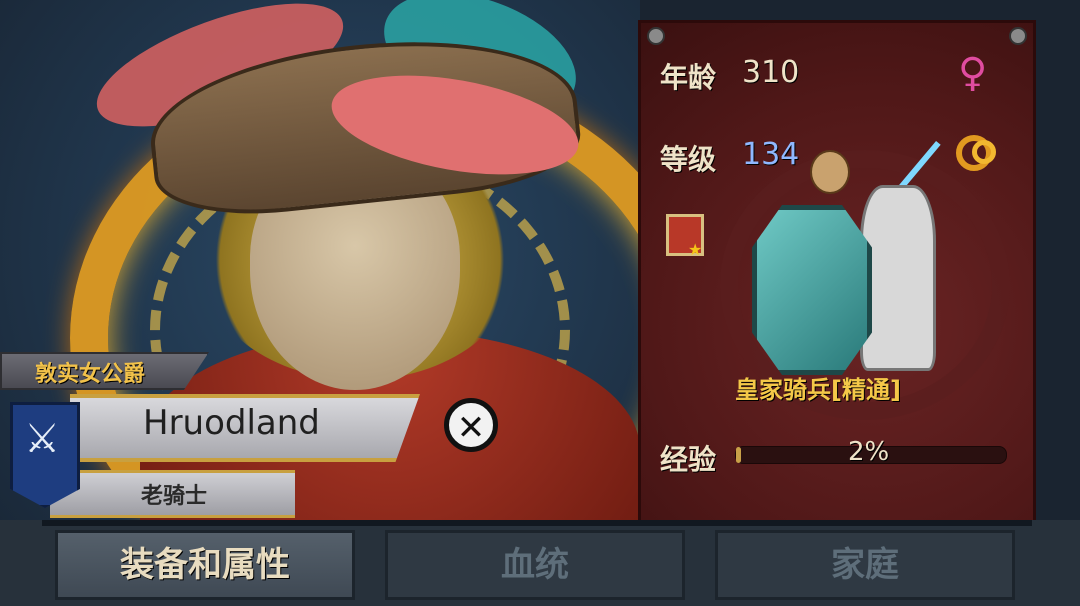  I want to click on character-title: 敦实女公爵, so click(90, 374).